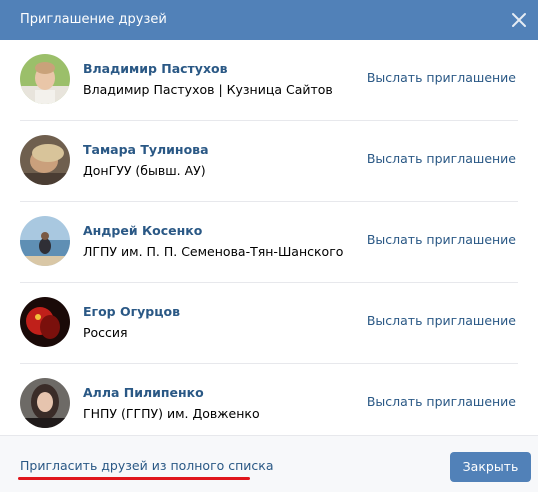 This screenshot has height=492, width=538. What do you see at coordinates (490, 467) in the screenshot?
I see `close-button: Закрыть` at bounding box center [490, 467].